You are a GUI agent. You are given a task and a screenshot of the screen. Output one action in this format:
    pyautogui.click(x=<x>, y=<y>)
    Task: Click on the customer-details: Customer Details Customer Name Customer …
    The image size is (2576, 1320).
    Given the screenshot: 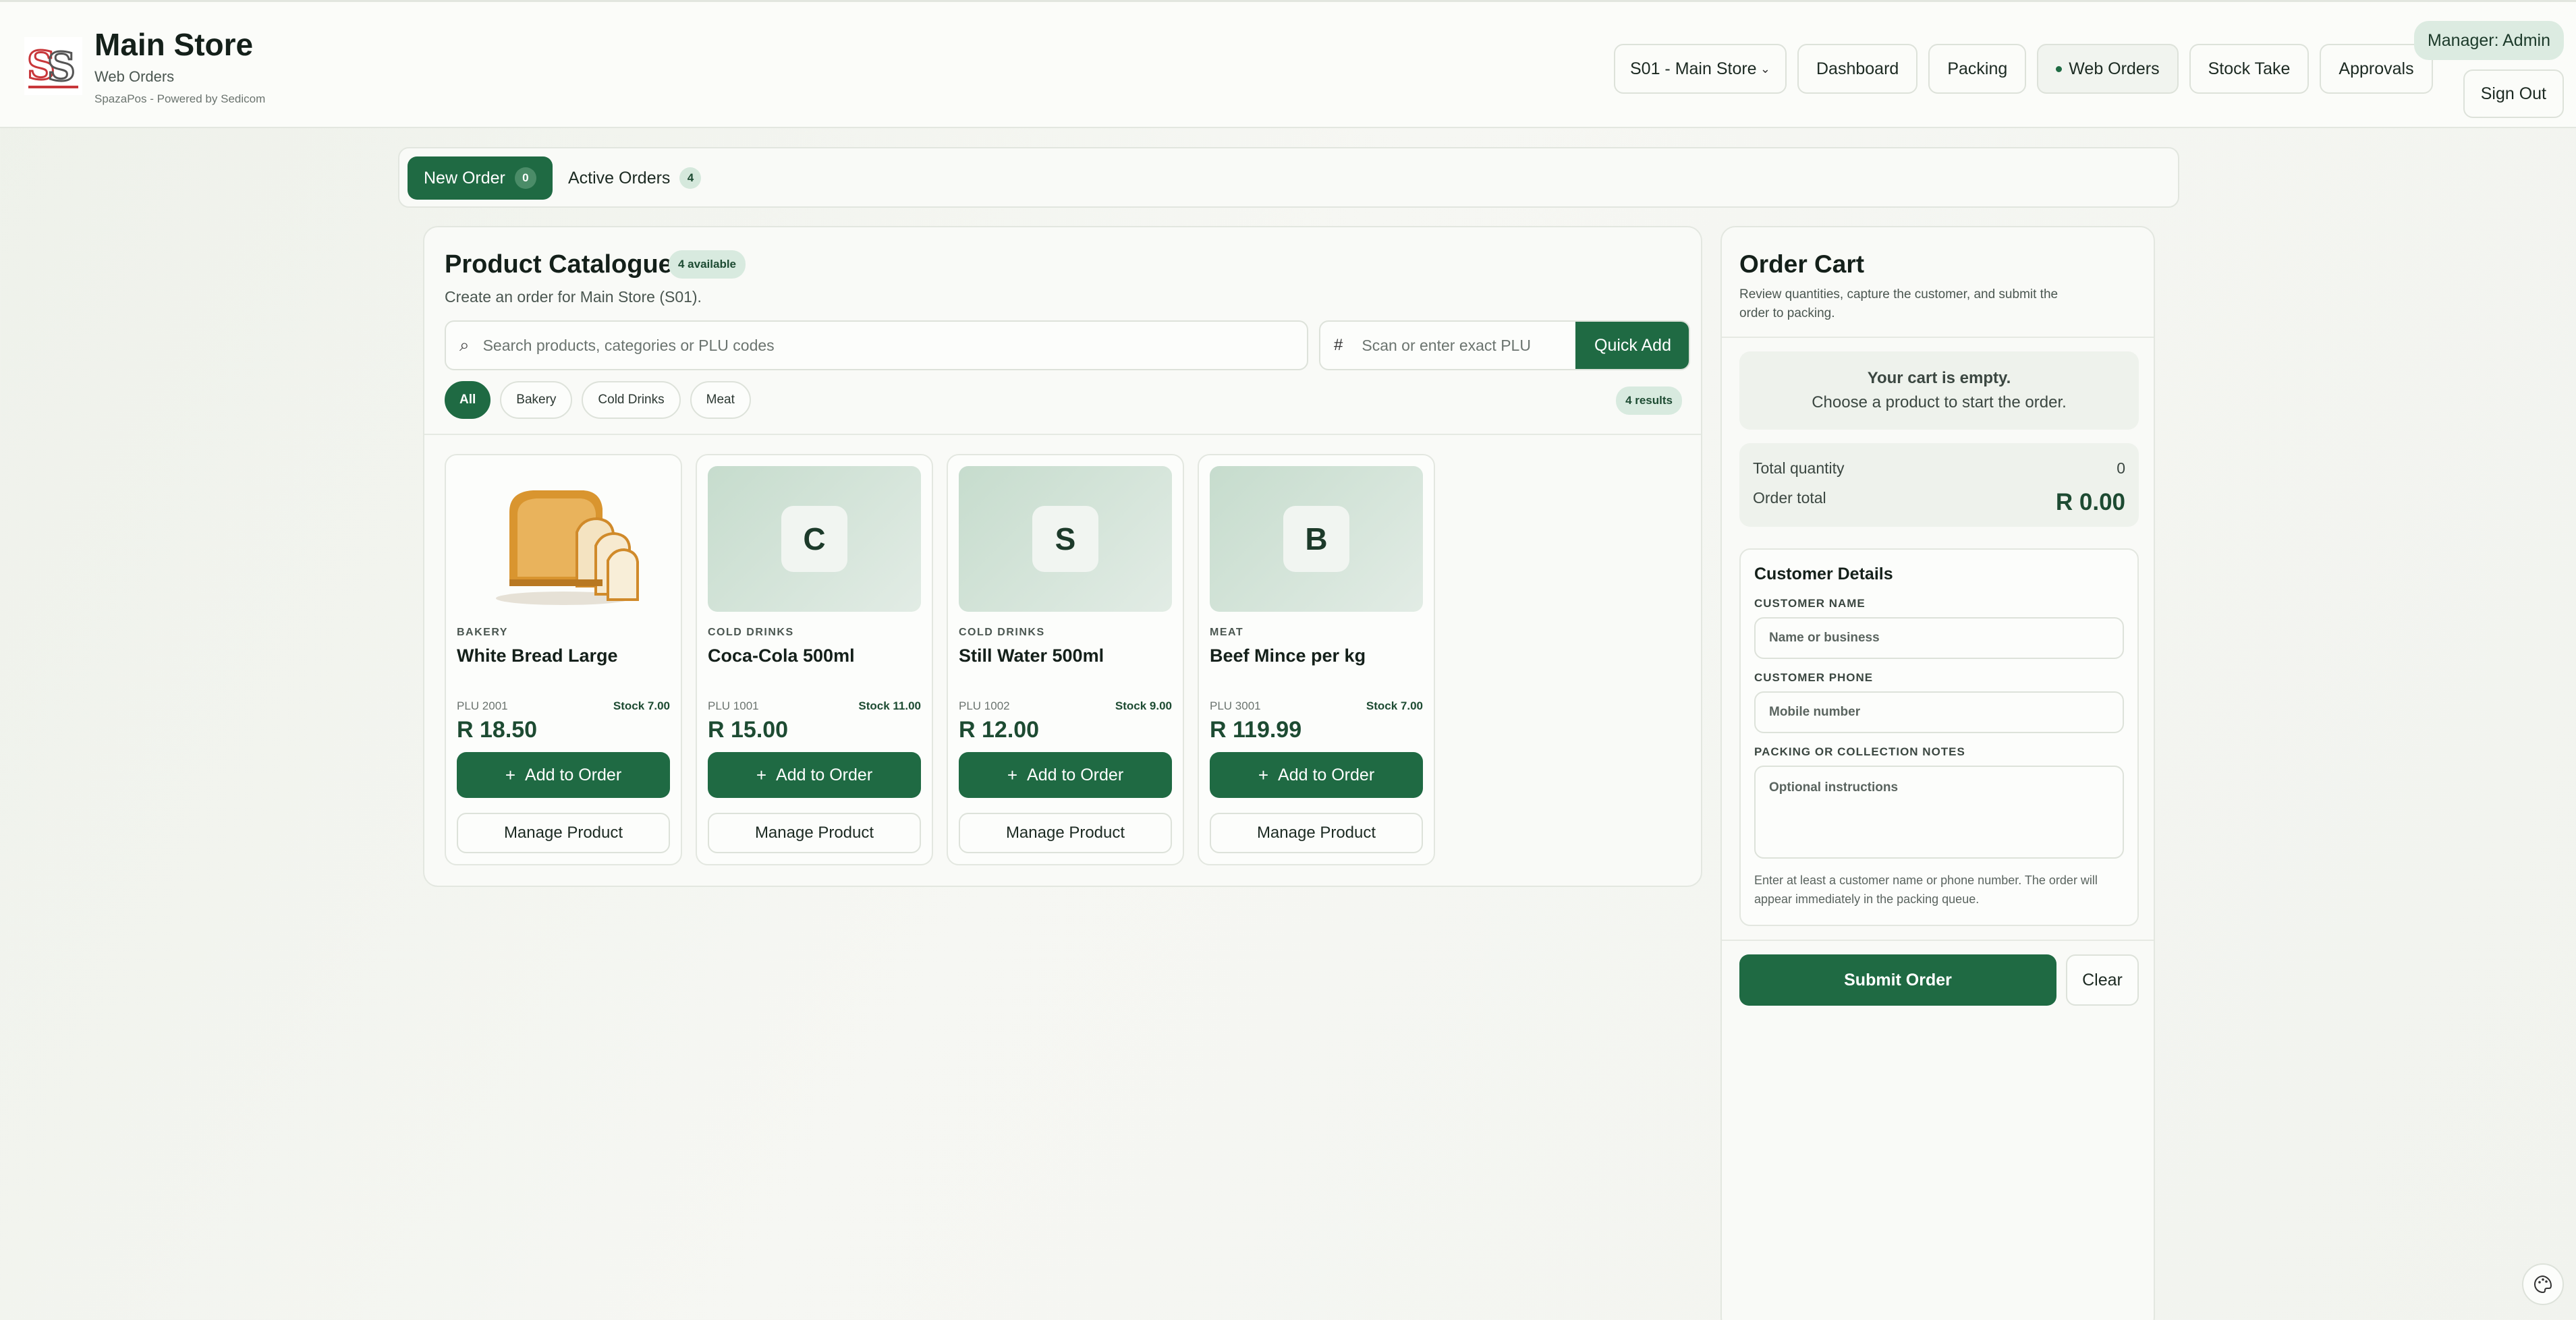 What is the action you would take?
    pyautogui.click(x=1939, y=737)
    